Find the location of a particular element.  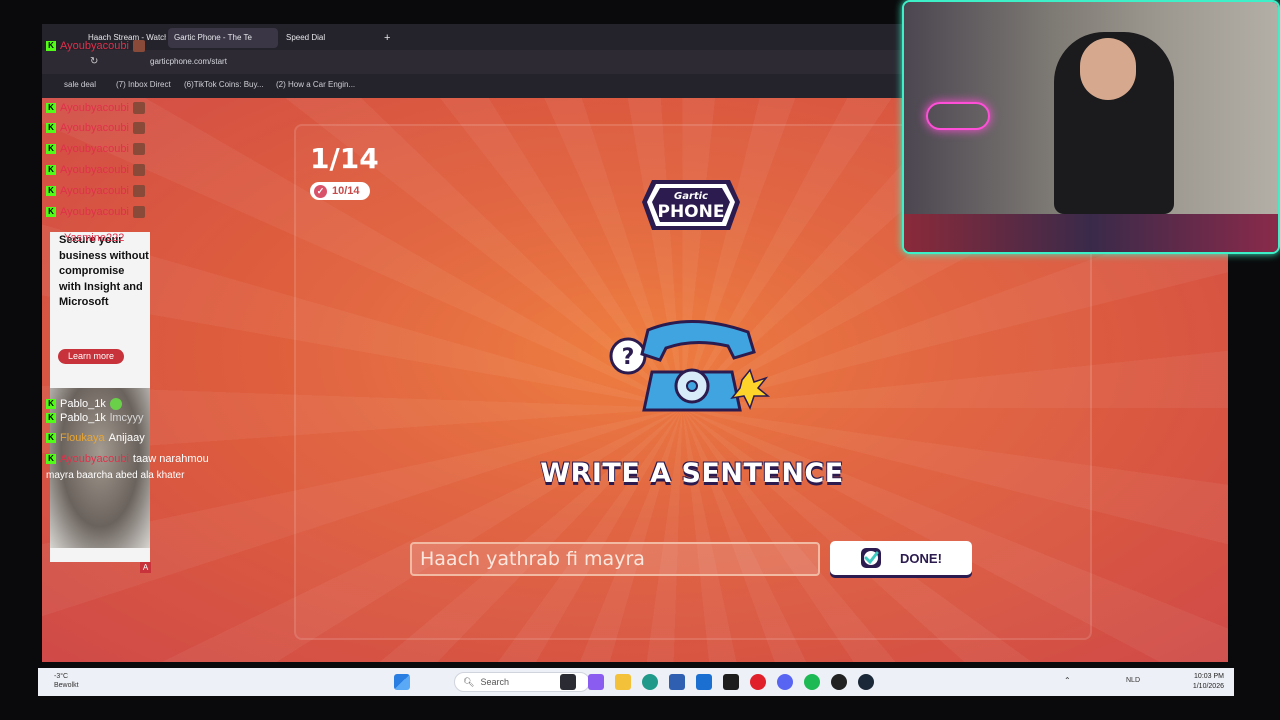

gartic-phone-logo: Gartic PHONE is located at coordinates (691, 205).